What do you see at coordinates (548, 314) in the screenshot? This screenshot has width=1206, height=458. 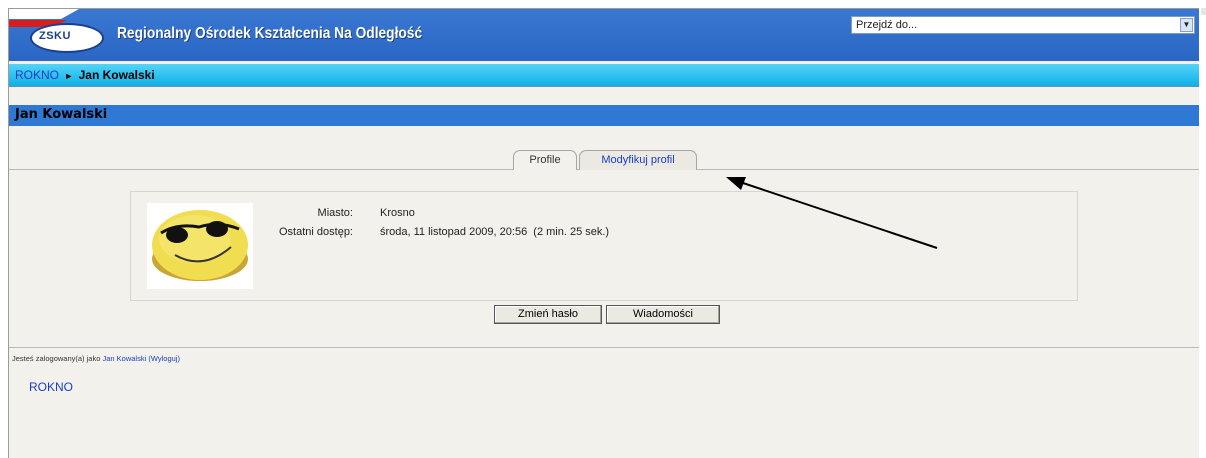 I see `change-password-button: Zmień hasło` at bounding box center [548, 314].